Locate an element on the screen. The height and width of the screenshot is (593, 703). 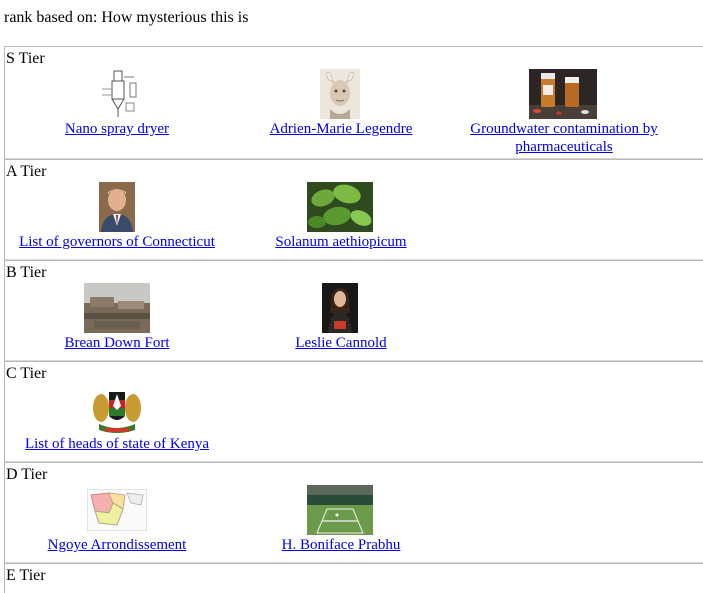
spray-dryer-diagram-image is located at coordinates (120, 94).